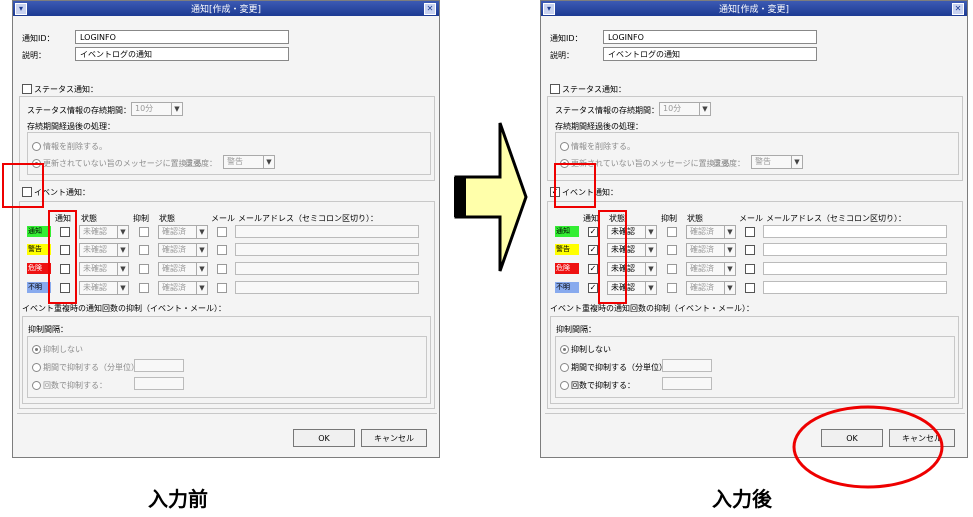 The image size is (973, 517). What do you see at coordinates (591, 218) in the screenshot?
I see `col-notify: 通知` at bounding box center [591, 218].